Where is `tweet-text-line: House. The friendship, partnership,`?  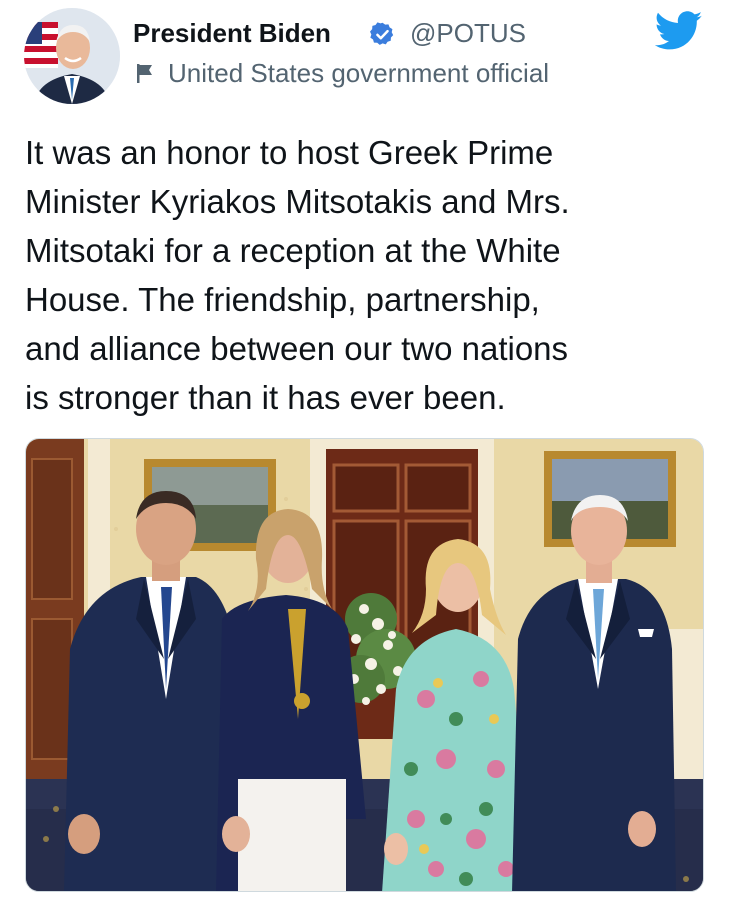
tweet-text-line: House. The friendship, partnership, is located at coordinates (282, 299).